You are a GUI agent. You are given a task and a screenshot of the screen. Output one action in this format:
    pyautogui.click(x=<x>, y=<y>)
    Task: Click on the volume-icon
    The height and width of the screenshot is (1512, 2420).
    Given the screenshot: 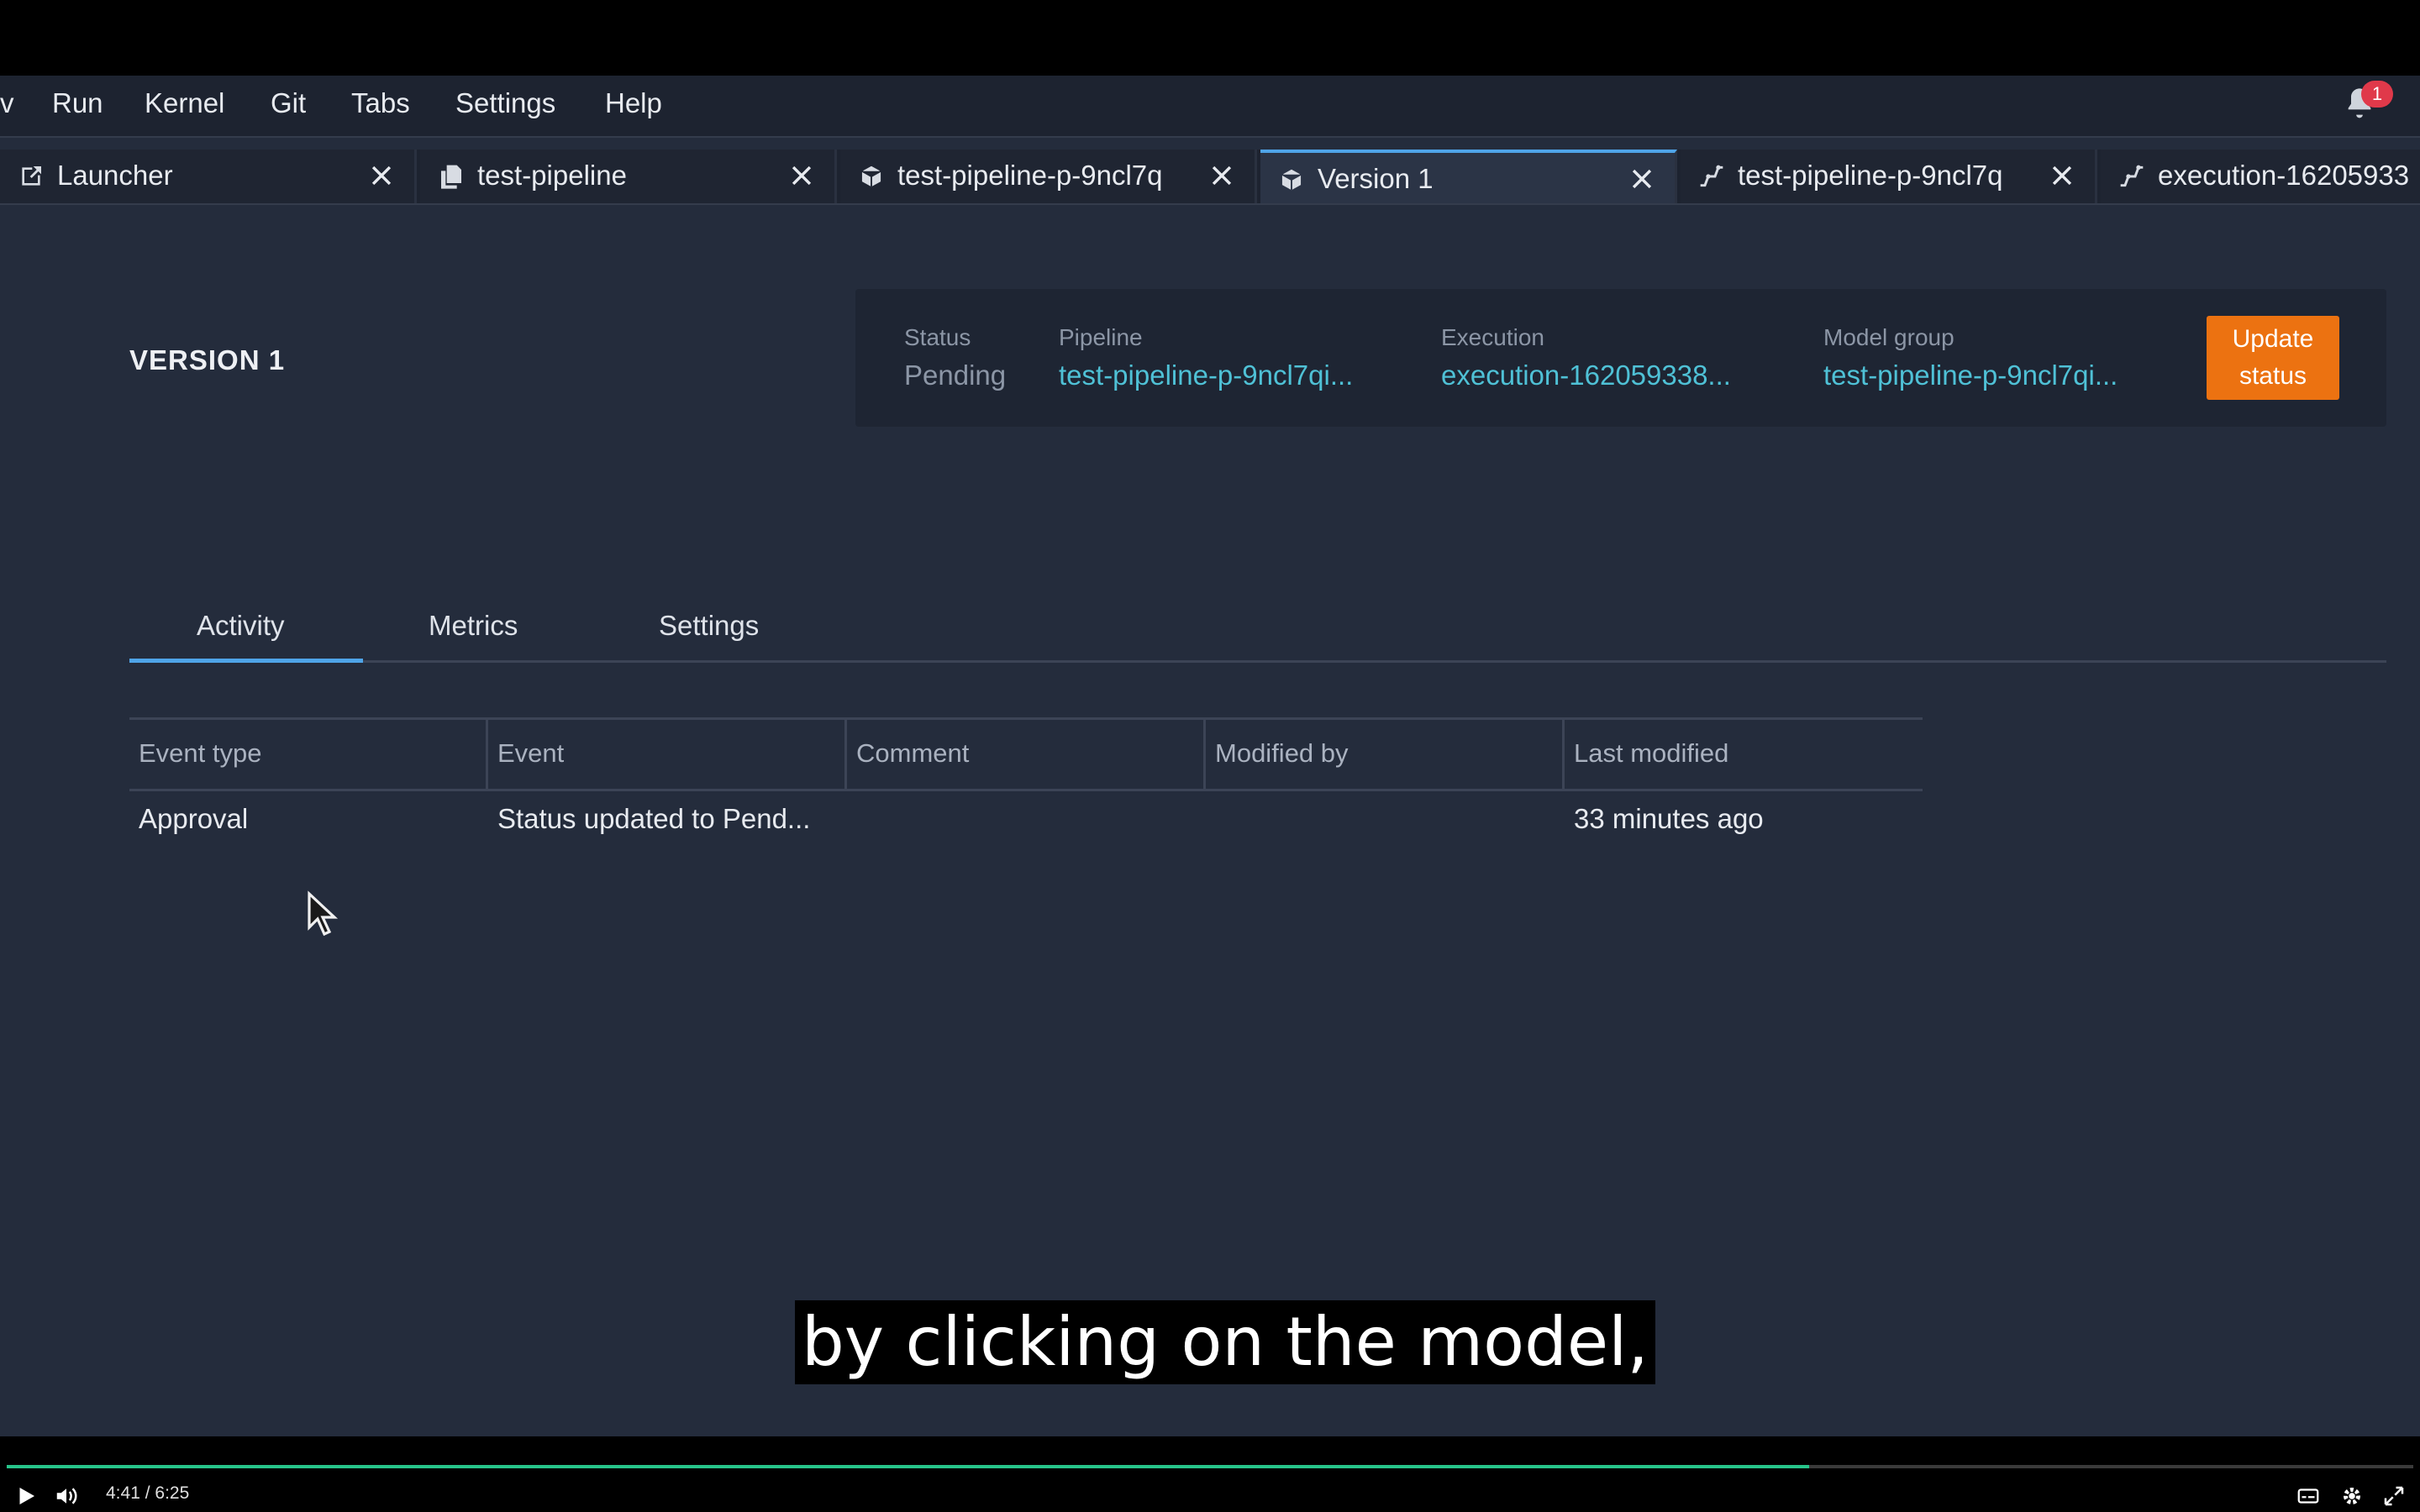 What is the action you would take?
    pyautogui.click(x=66, y=1496)
    